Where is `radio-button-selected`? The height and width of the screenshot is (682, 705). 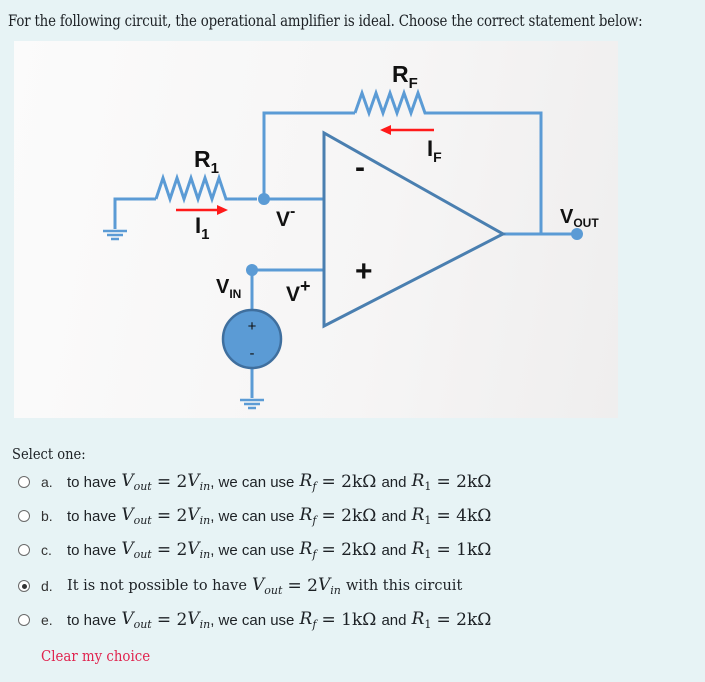 radio-button-selected is located at coordinates (24, 586).